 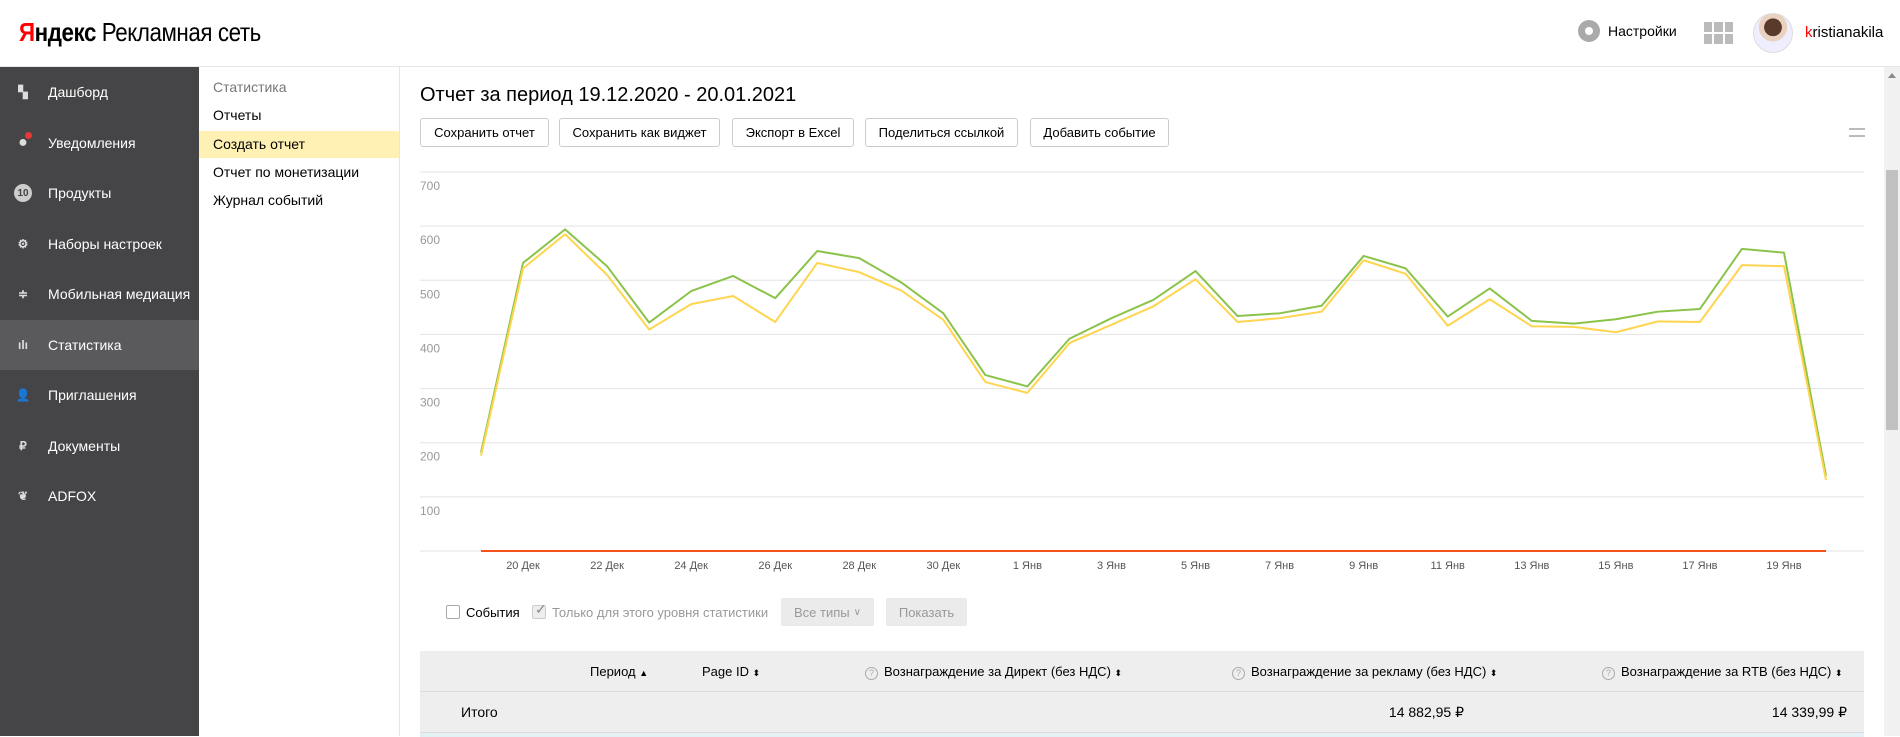 What do you see at coordinates (23, 395) in the screenshot?
I see `invite-user-icon: 👤` at bounding box center [23, 395].